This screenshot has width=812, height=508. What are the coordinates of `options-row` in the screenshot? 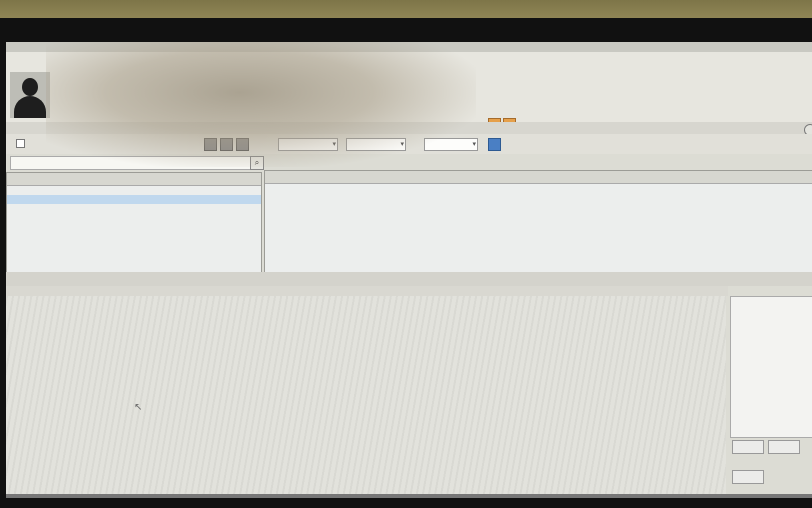 It's located at (409, 144).